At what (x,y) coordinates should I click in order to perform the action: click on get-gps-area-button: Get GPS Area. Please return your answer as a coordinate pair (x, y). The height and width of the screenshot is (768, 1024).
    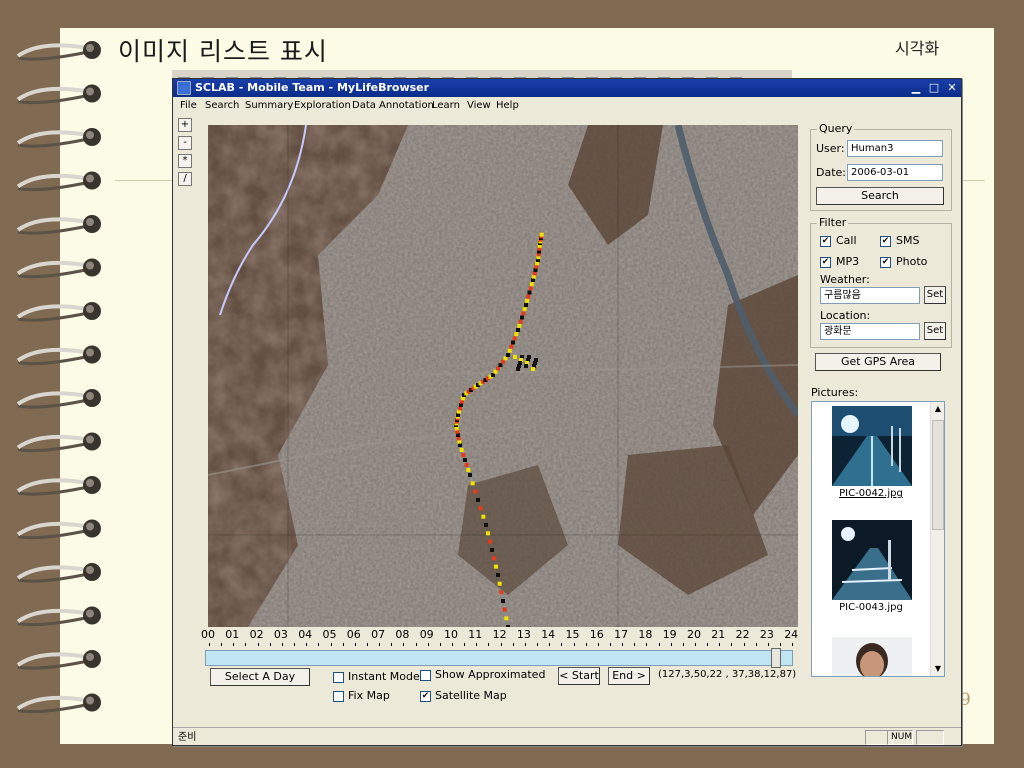
    Looking at the image, I should click on (878, 362).